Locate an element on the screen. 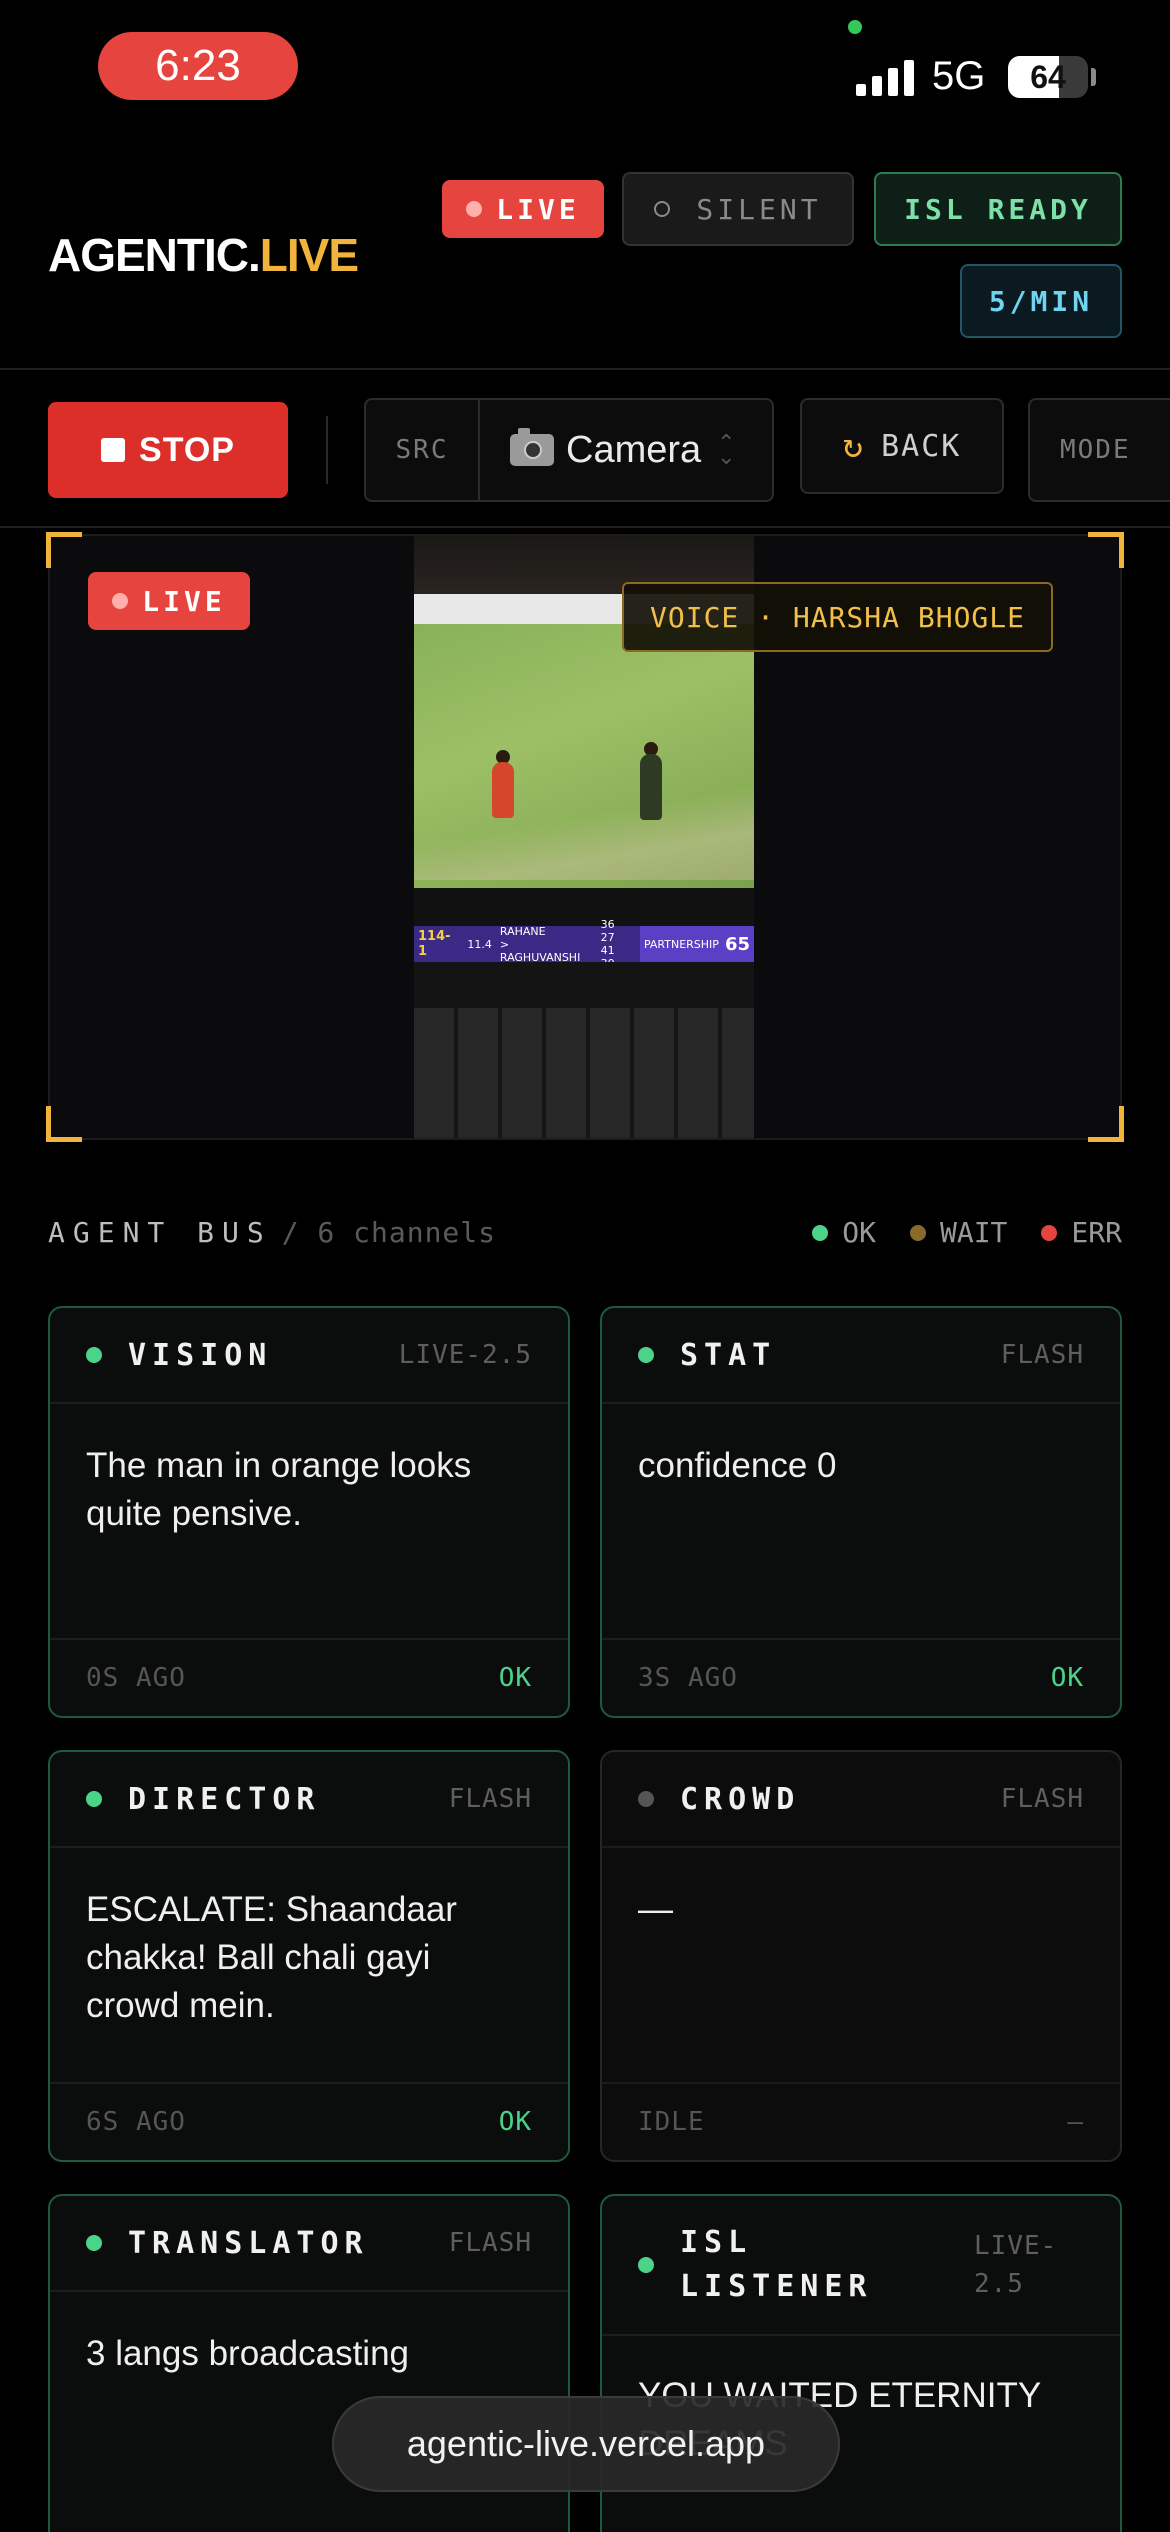 The height and width of the screenshot is (2532, 1170). card-name: TRANSLATOR is located at coordinates (248, 2243).